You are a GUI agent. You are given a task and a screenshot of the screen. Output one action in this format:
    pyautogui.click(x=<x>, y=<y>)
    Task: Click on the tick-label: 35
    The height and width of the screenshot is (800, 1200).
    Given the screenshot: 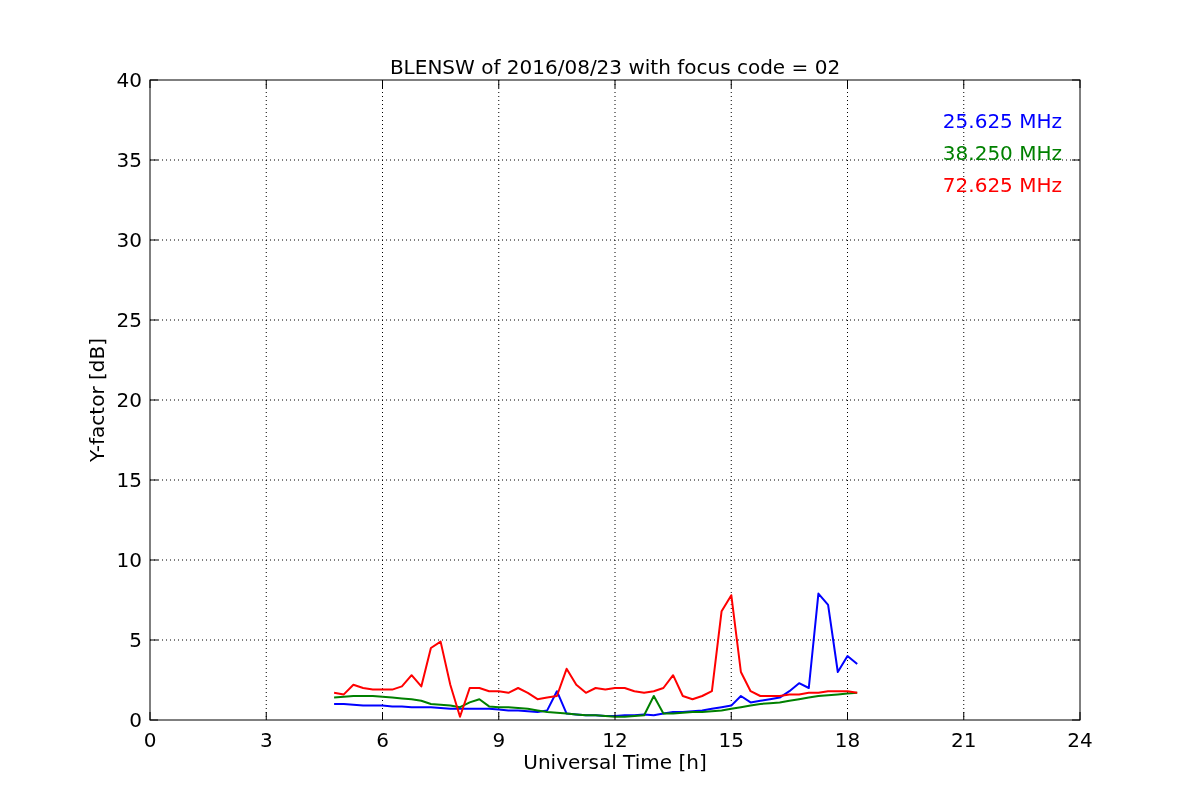 What is the action you would take?
    pyautogui.click(x=129, y=160)
    